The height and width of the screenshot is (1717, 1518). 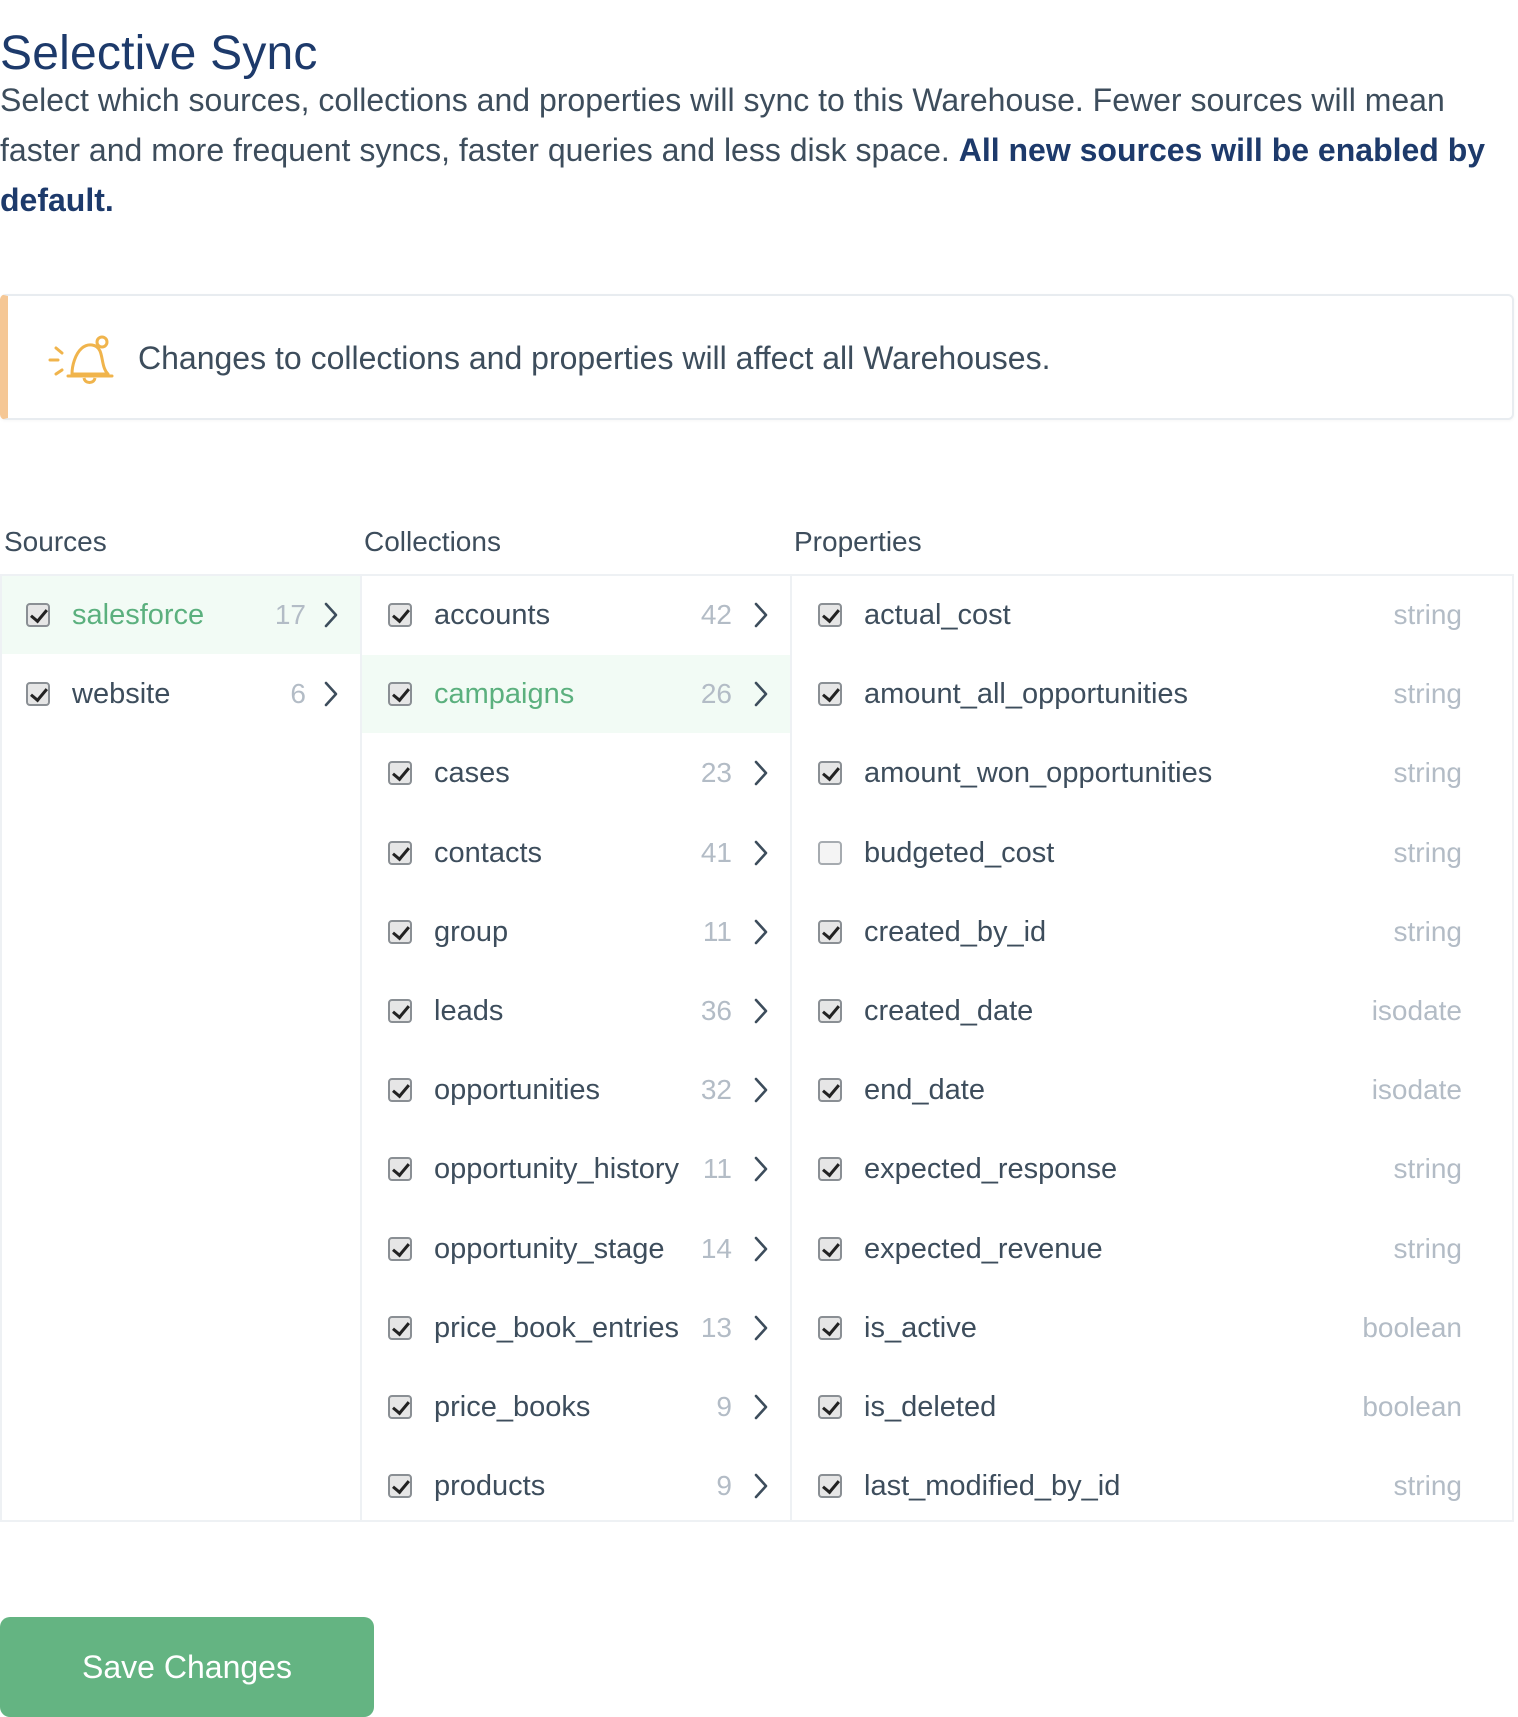 I want to click on collection-item-label: campaigns, so click(x=504, y=694).